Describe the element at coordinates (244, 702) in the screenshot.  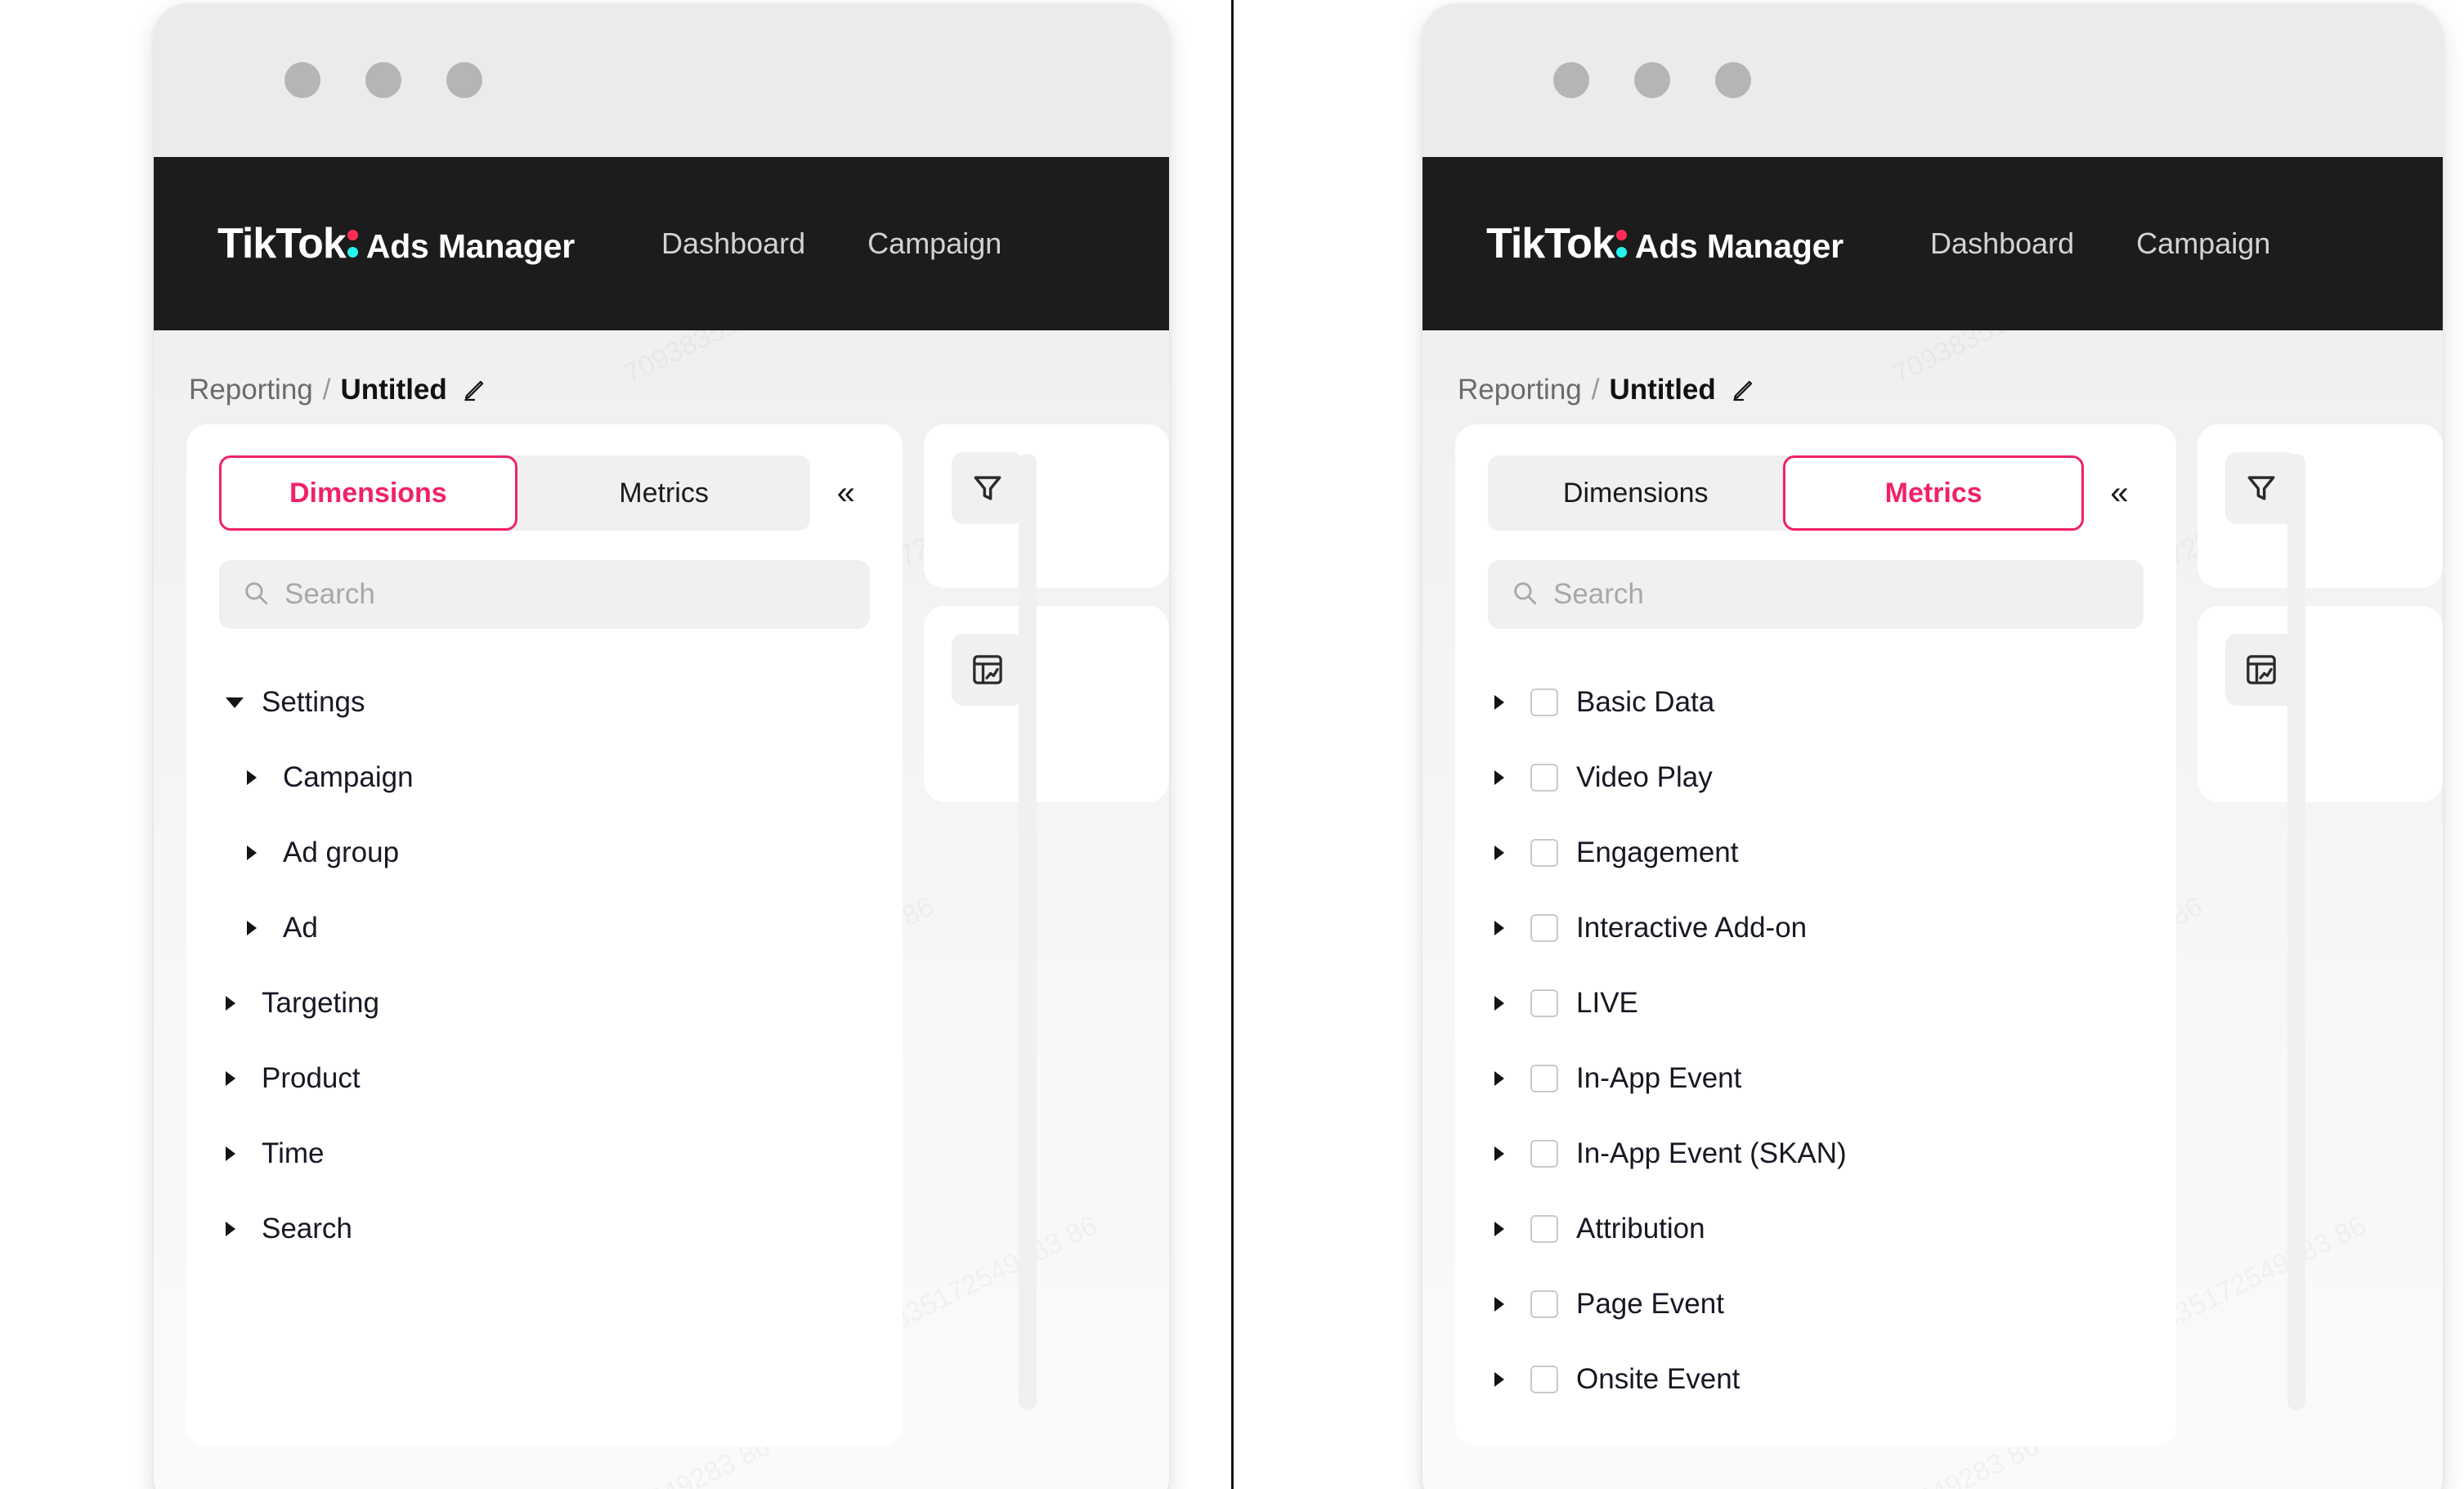
I see `caret-down-icon` at that location.